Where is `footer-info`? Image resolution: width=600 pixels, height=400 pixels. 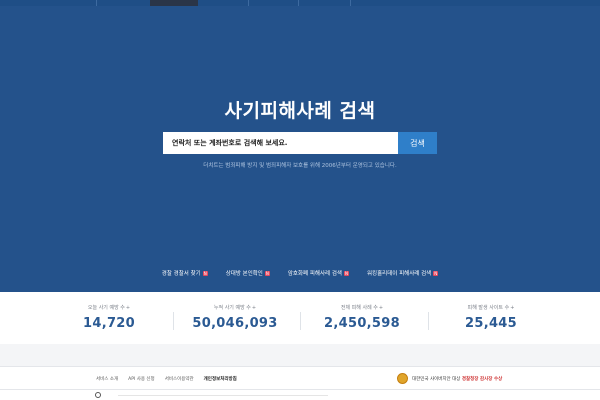
footer-info is located at coordinates (300, 395).